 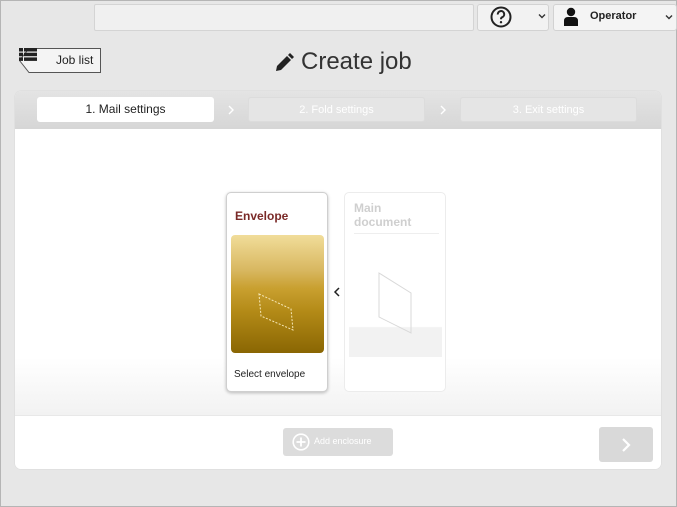 I want to click on operator-label: Operator, so click(x=613, y=16).